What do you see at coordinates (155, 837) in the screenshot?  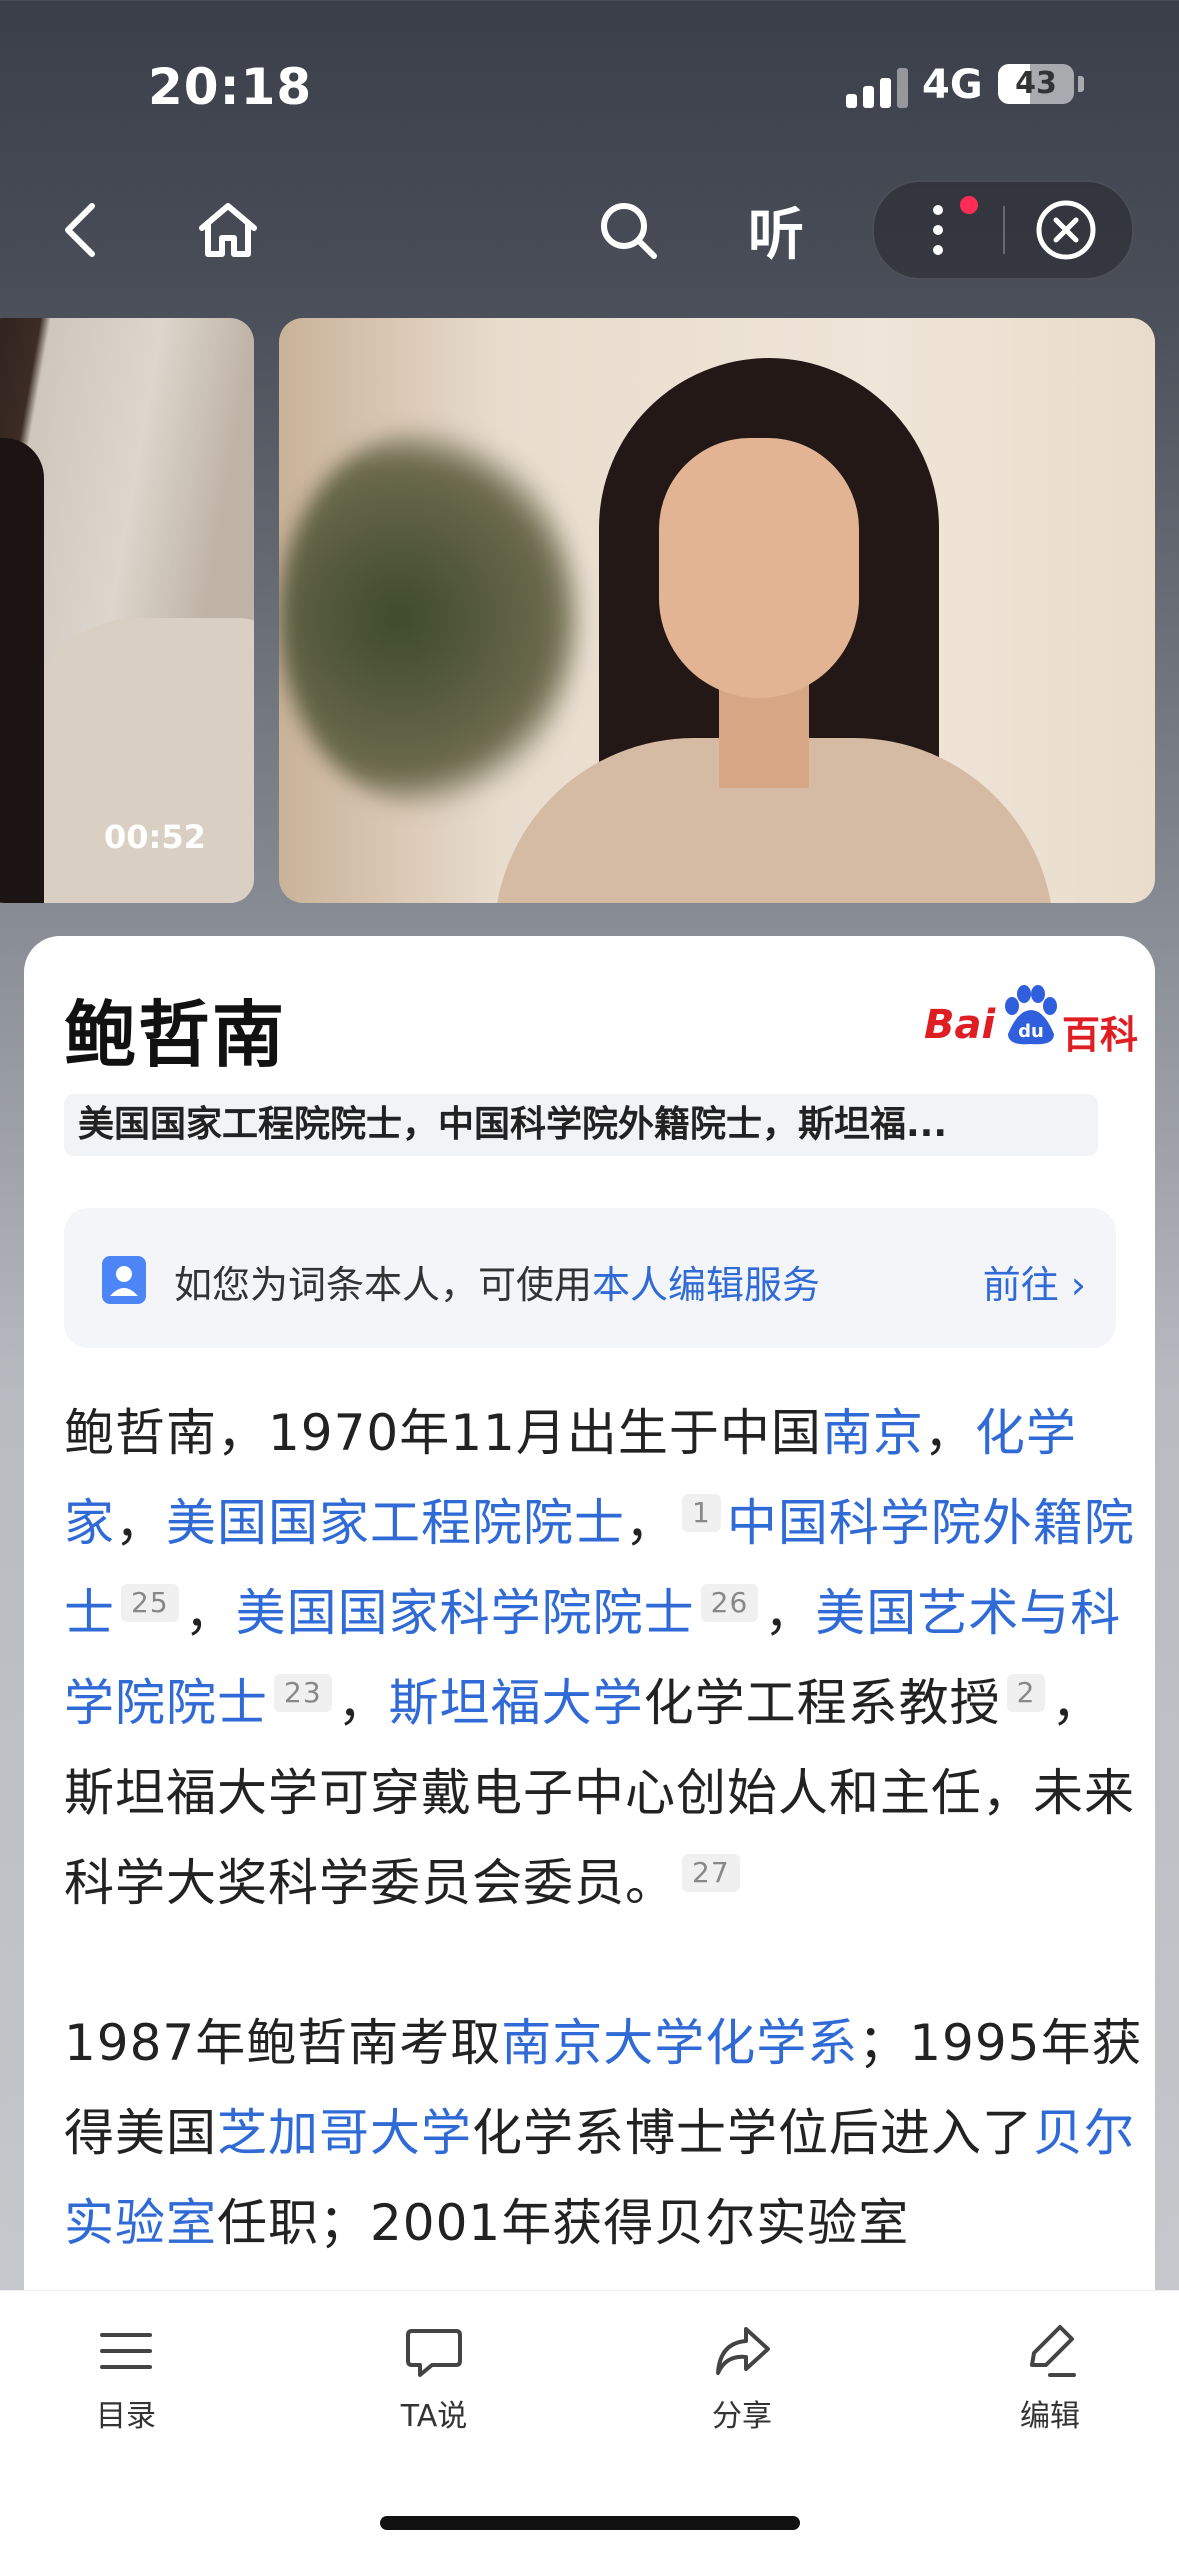 I see `video-duration: 00:52` at bounding box center [155, 837].